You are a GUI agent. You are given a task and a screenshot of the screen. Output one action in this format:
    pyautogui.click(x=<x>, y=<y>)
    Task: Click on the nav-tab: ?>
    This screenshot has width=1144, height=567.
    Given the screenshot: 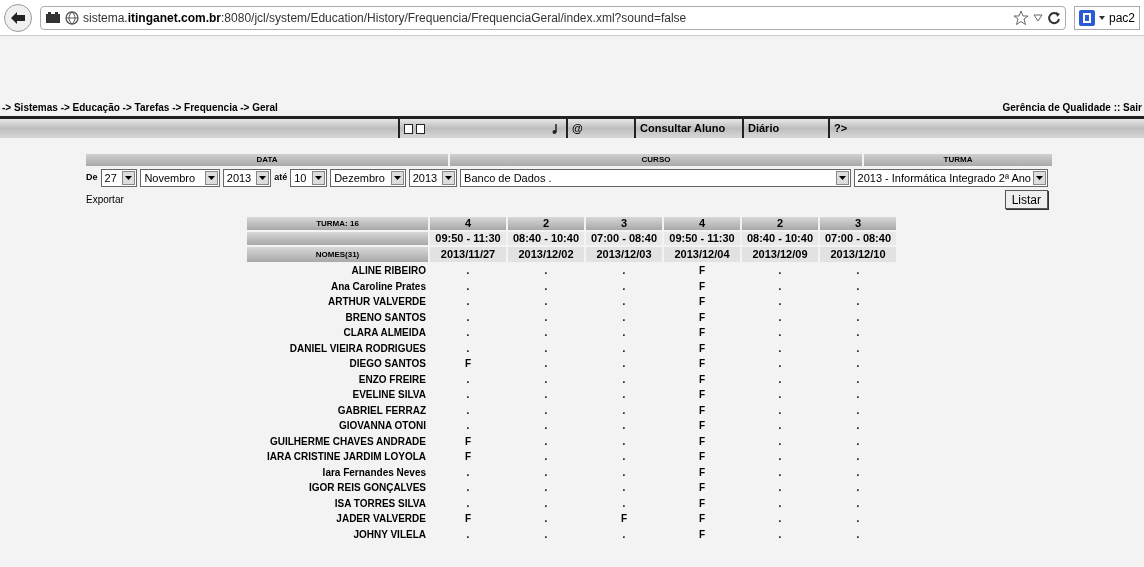 What is the action you would take?
    pyautogui.click(x=873, y=128)
    